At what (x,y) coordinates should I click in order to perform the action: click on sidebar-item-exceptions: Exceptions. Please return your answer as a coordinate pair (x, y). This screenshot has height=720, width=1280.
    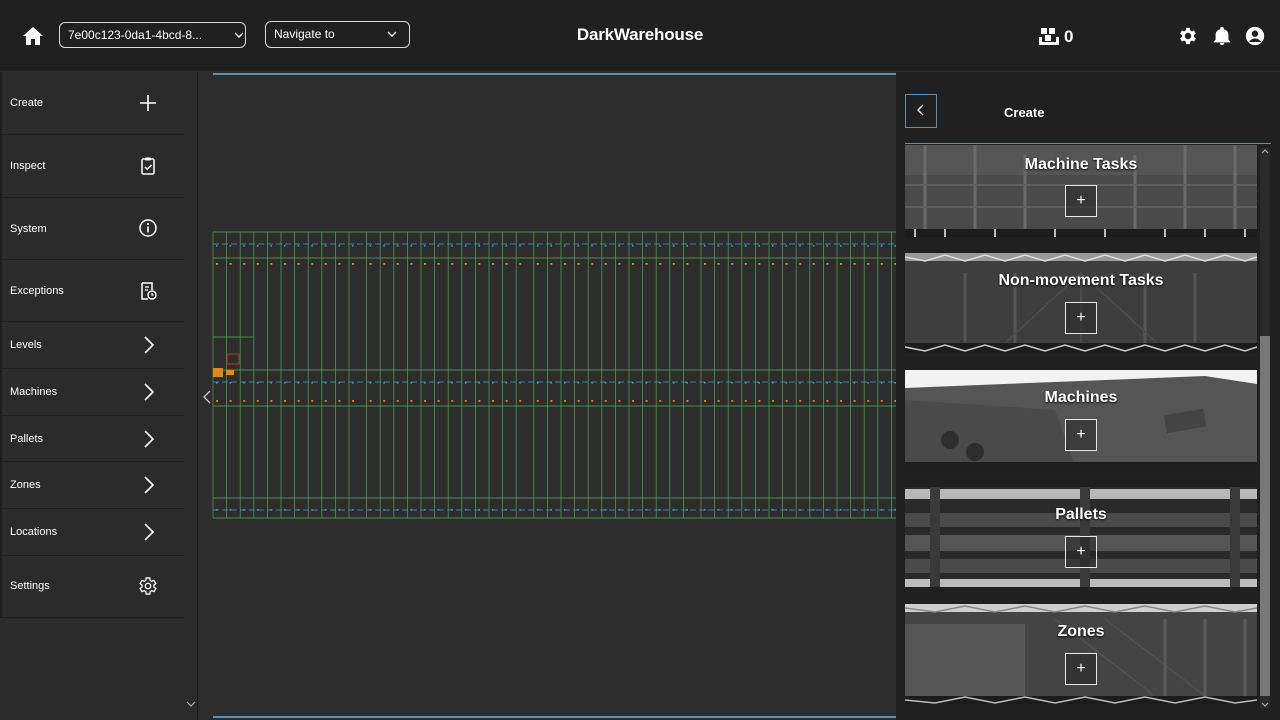
    Looking at the image, I should click on (92, 291).